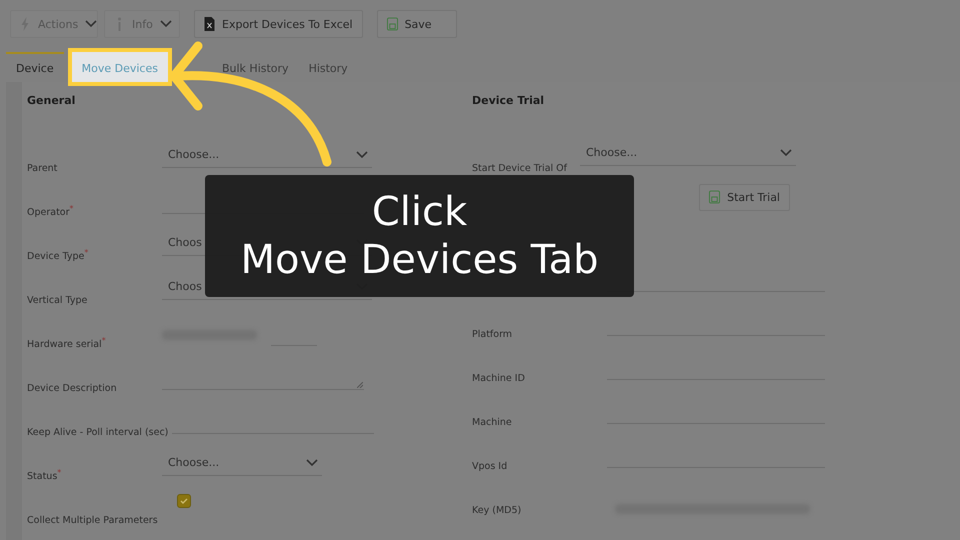 Image resolution: width=960 pixels, height=540 pixels. I want to click on field-label: Key (MD5), so click(497, 511).